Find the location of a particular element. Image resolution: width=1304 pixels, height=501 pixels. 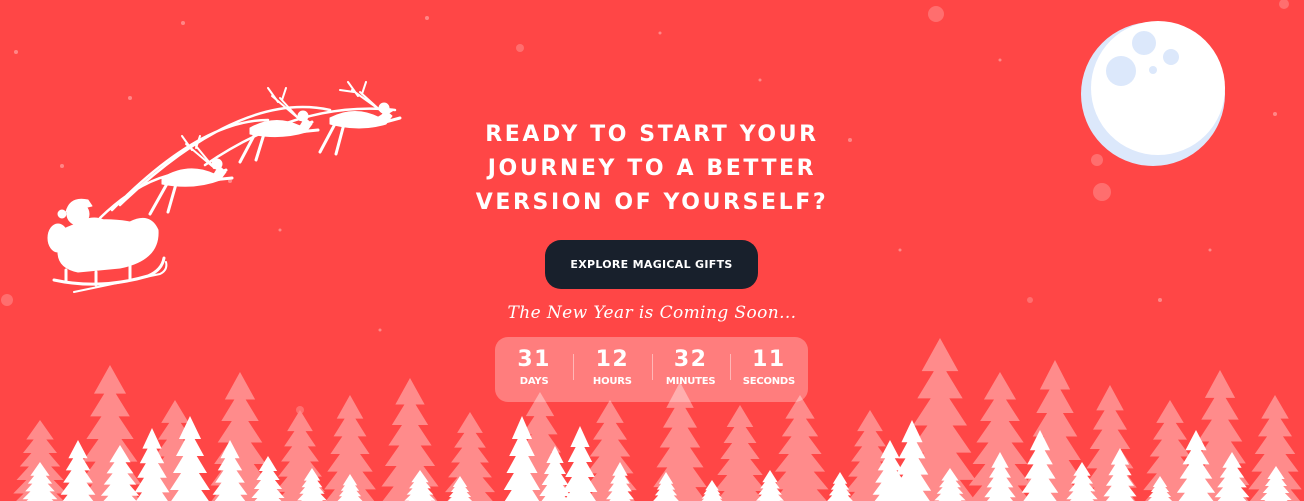

countdown-hours: 12 HOURS is located at coordinates (612, 369).